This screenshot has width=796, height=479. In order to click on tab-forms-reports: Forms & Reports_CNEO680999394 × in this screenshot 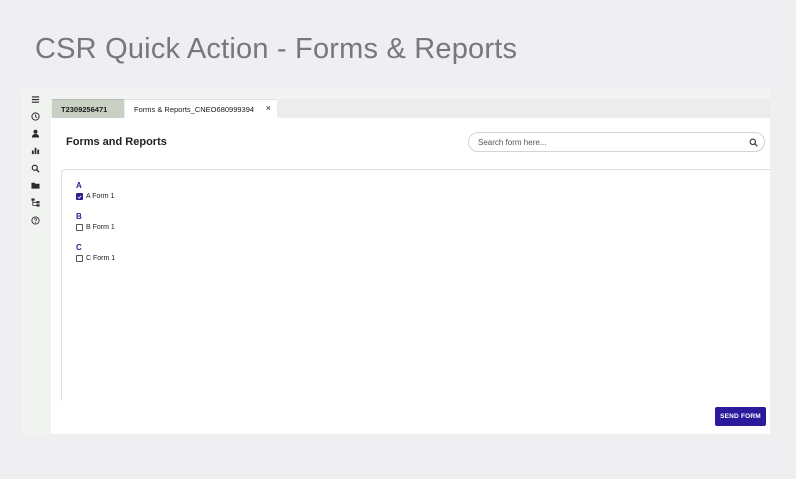, I will do `click(201, 108)`.